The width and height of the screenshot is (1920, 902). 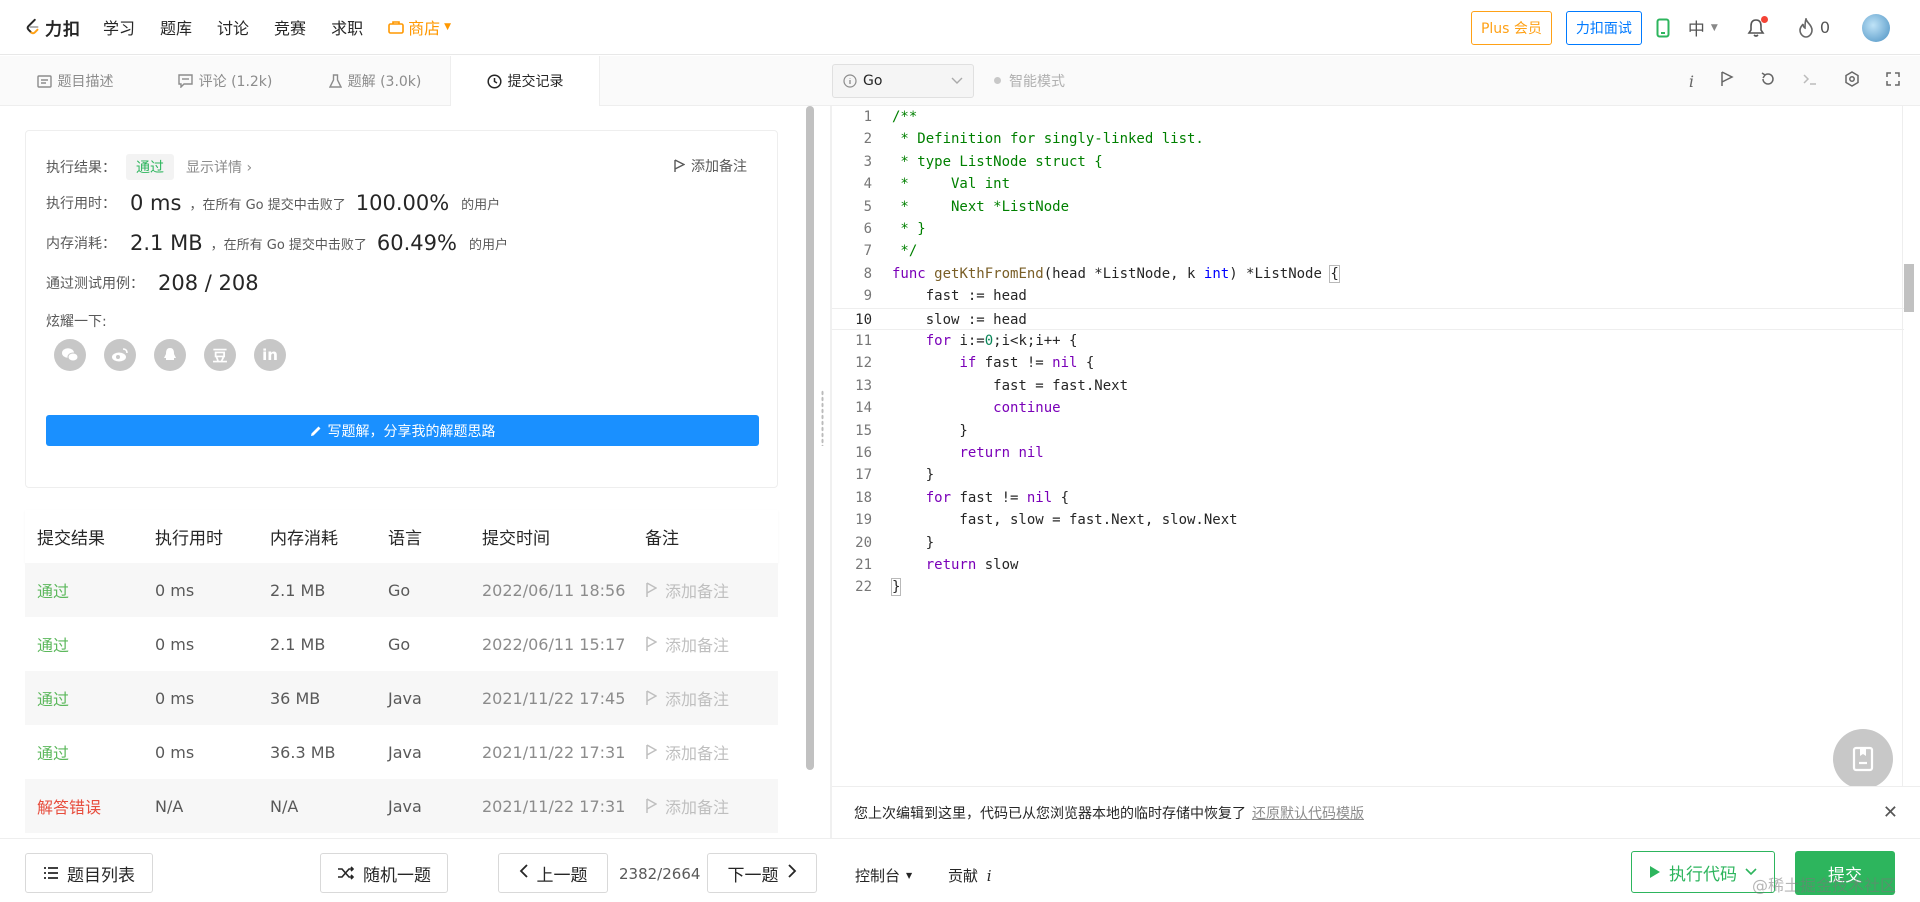 I want to click on add-note-button: 添加备注, so click(x=710, y=166).